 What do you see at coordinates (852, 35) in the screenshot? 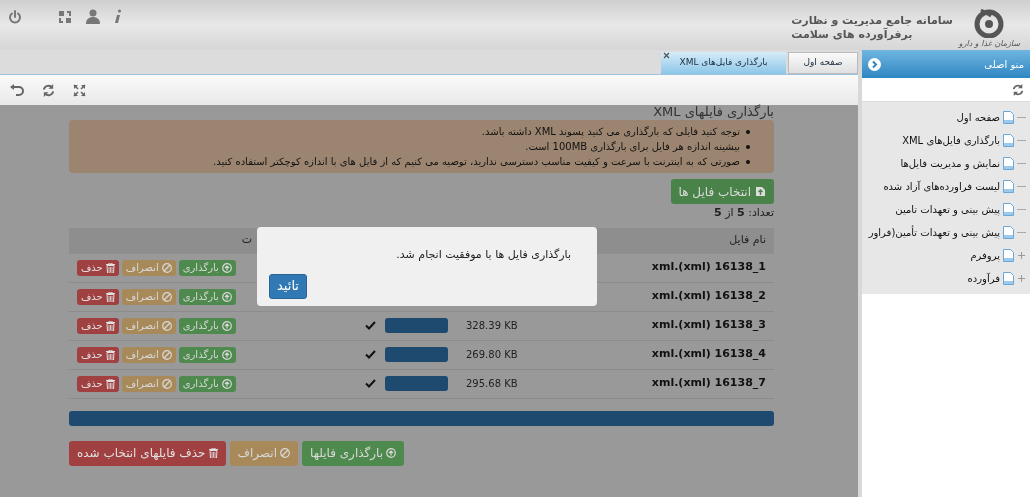
I see `app-subtitle: برفرآورده های سلامت` at bounding box center [852, 35].